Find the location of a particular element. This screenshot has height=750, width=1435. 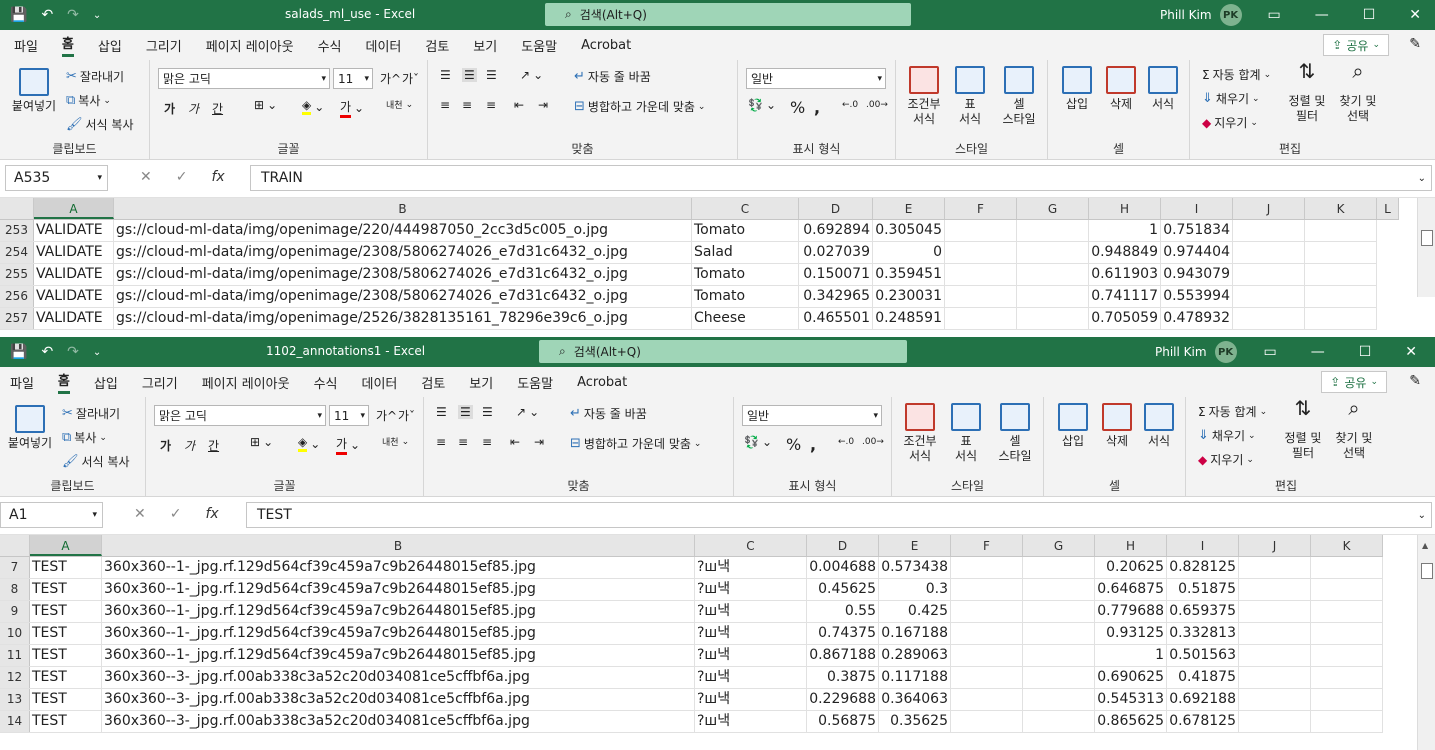

tab-data: 데이터 is located at coordinates (383, 45).